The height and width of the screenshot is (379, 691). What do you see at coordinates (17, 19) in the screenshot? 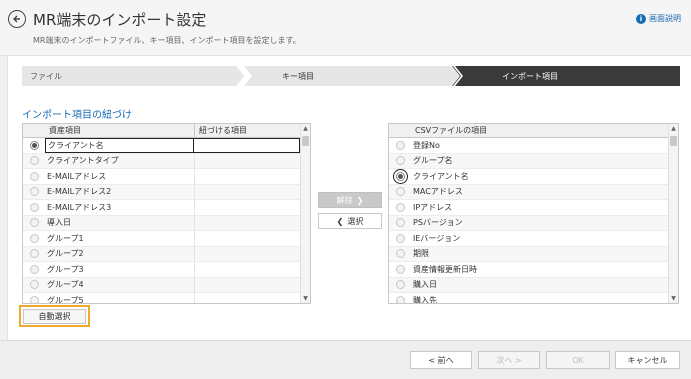
I see `back-button` at bounding box center [17, 19].